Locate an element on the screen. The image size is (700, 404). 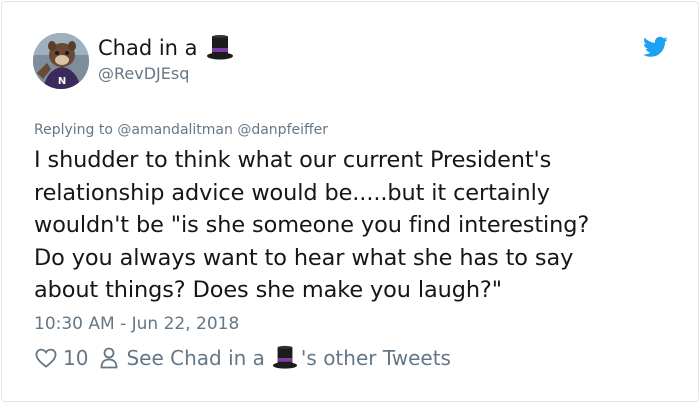
see-other-tweets-prefix: See Chad in a is located at coordinates (195, 358).